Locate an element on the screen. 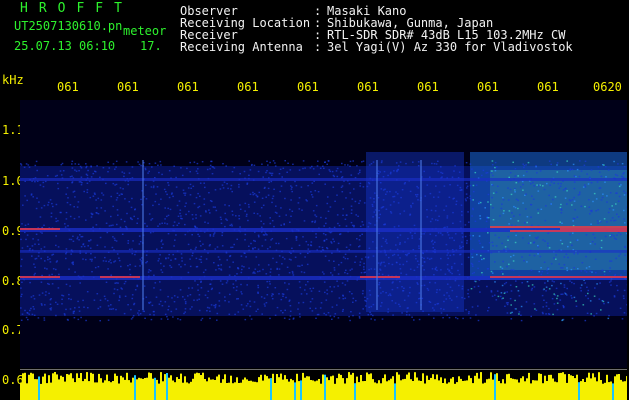  file-name: UT2507130610.pn is located at coordinates (68, 26).